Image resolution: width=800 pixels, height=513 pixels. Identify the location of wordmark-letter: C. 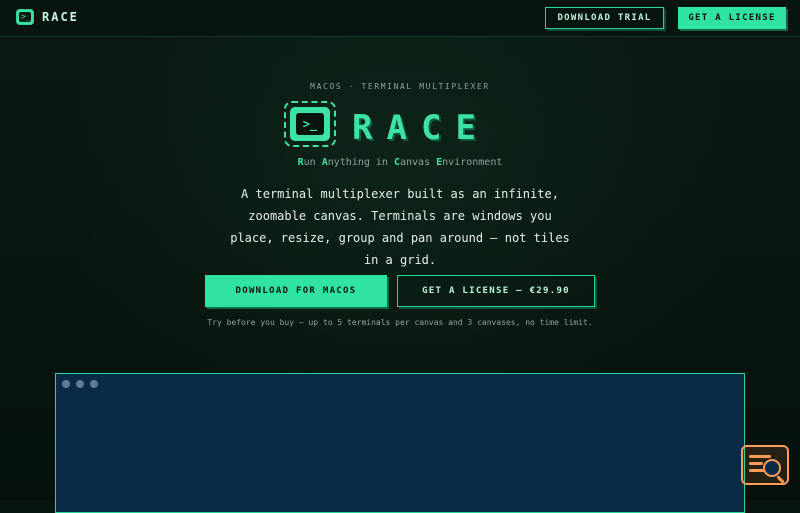
(431, 128).